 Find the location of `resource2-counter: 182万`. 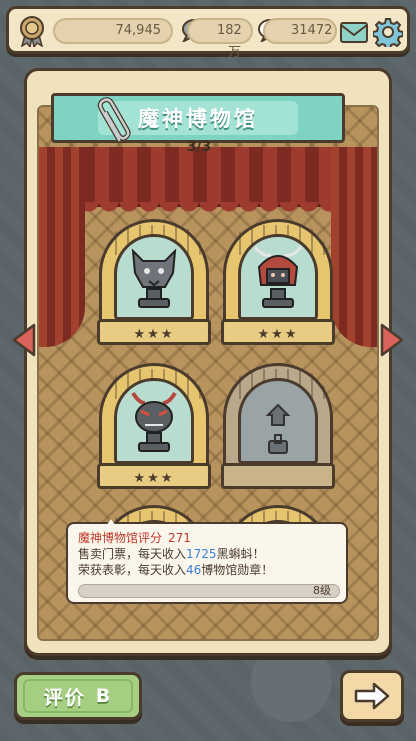

resource2-counter: 182万 is located at coordinates (220, 39).